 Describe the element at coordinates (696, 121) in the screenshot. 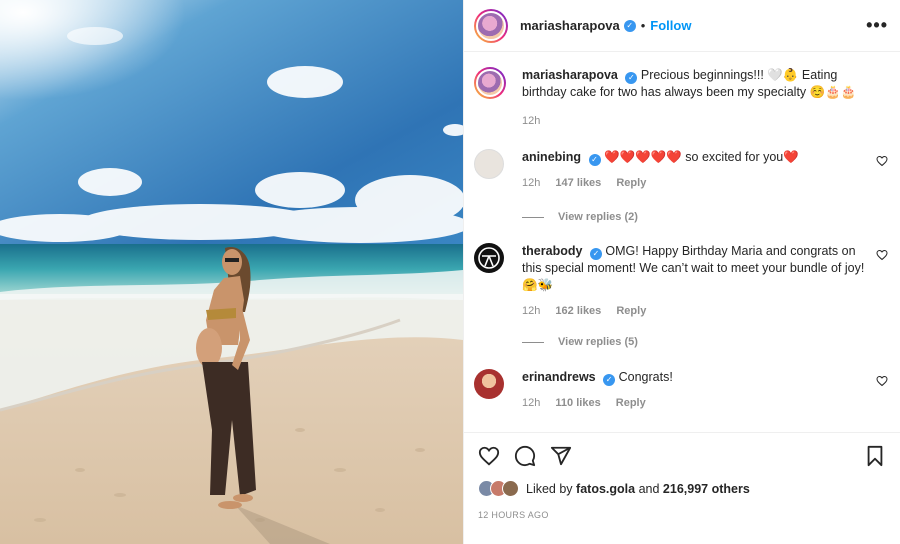

I see `caption-meta: 12h` at that location.